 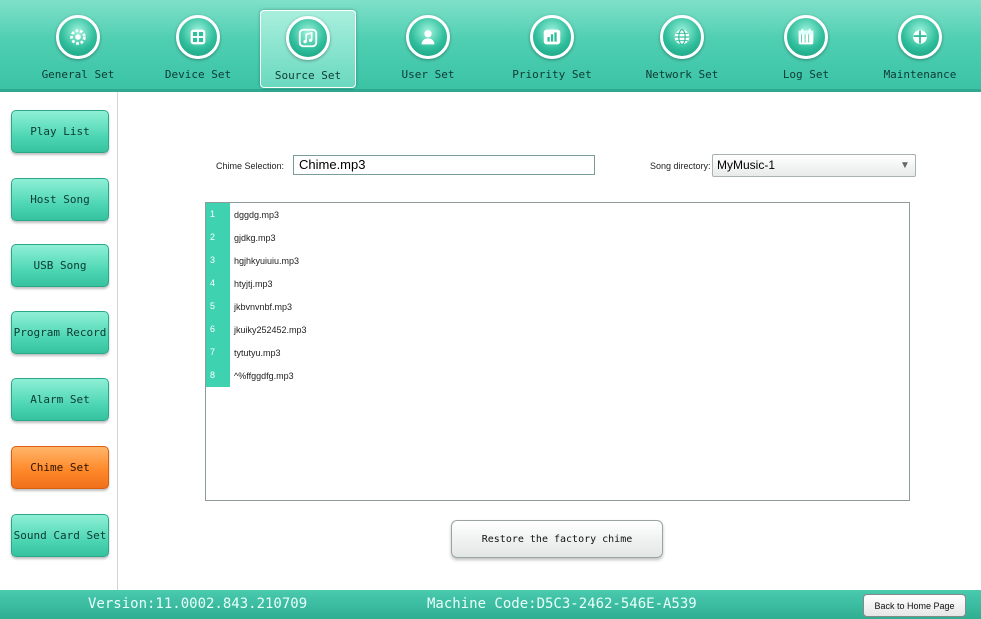 What do you see at coordinates (562, 604) in the screenshot?
I see `machine-code-text: Machine Code:D5C3-2462-546E-A539` at bounding box center [562, 604].